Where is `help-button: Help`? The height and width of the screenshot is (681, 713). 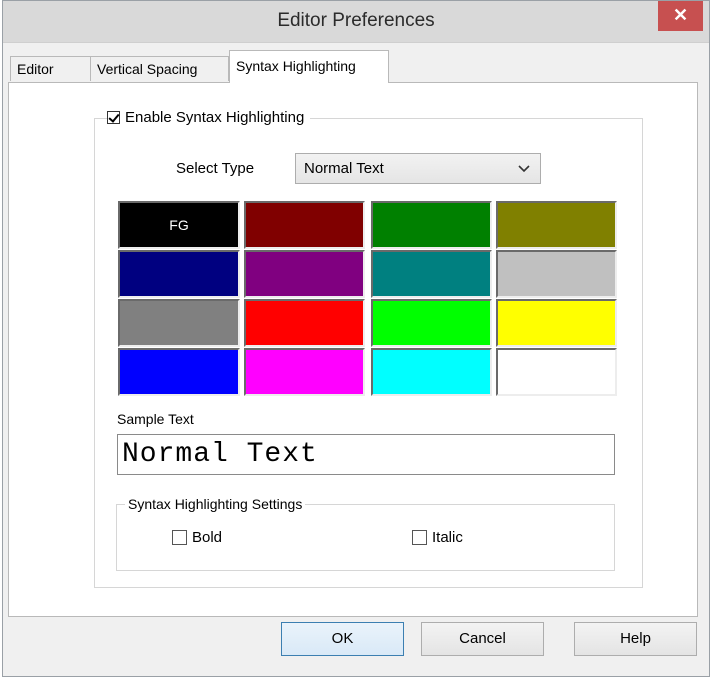
help-button: Help is located at coordinates (635, 639).